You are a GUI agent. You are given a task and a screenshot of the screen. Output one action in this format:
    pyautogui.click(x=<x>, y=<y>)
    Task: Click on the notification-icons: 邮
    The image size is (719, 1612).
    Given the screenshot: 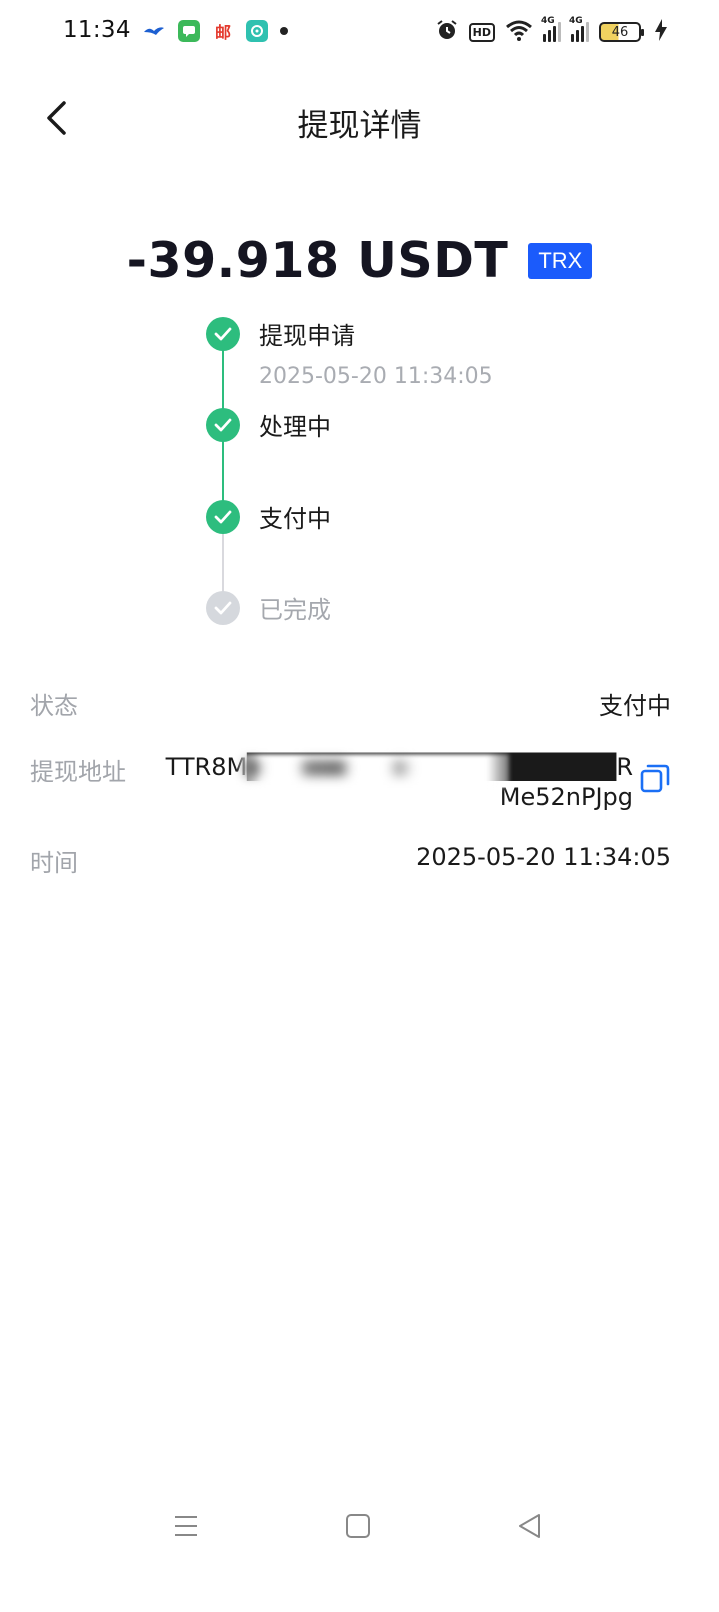 What is the action you would take?
    pyautogui.click(x=215, y=31)
    